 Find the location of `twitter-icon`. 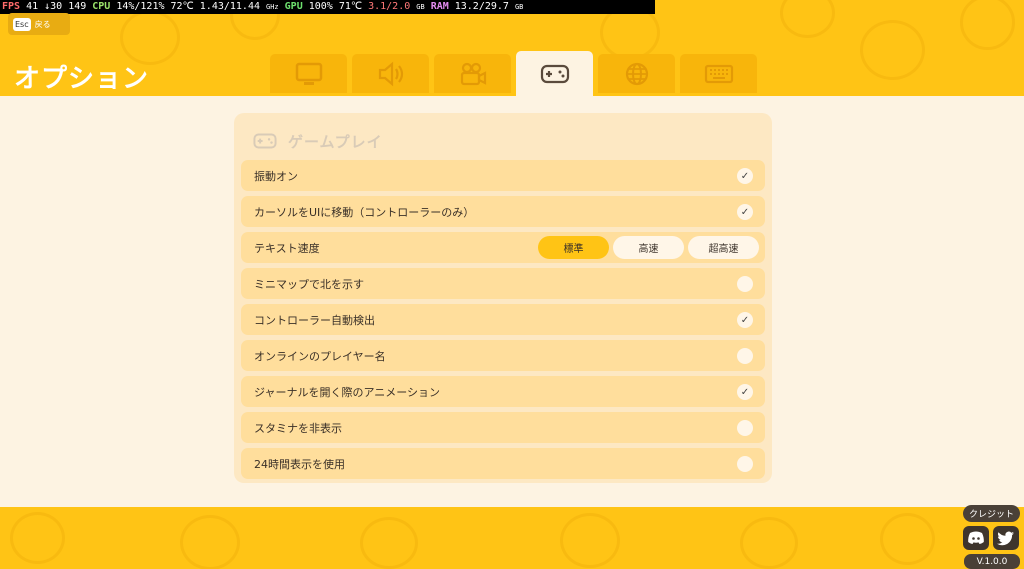

twitter-icon is located at coordinates (1005, 538).